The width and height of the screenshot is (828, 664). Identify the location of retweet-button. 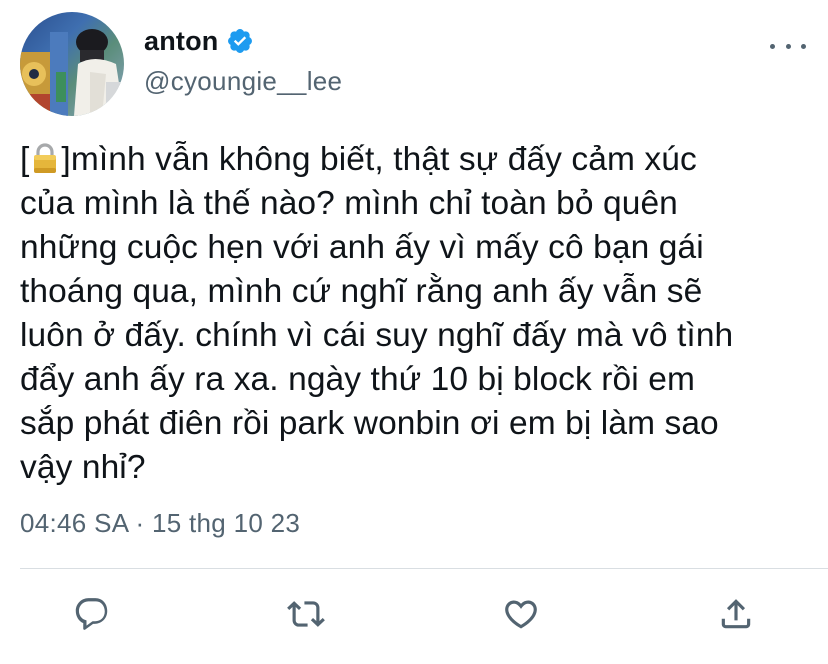
(306, 614).